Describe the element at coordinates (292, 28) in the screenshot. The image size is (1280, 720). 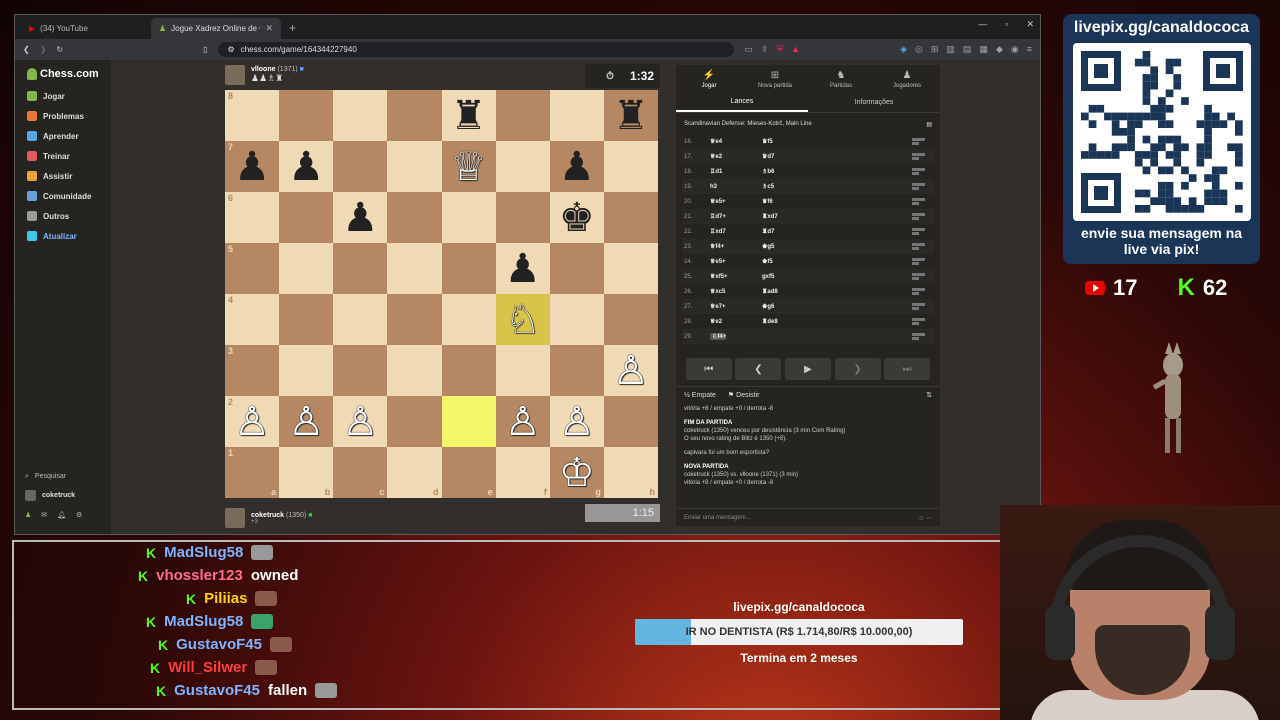
I see `new-tab-button: +` at that location.